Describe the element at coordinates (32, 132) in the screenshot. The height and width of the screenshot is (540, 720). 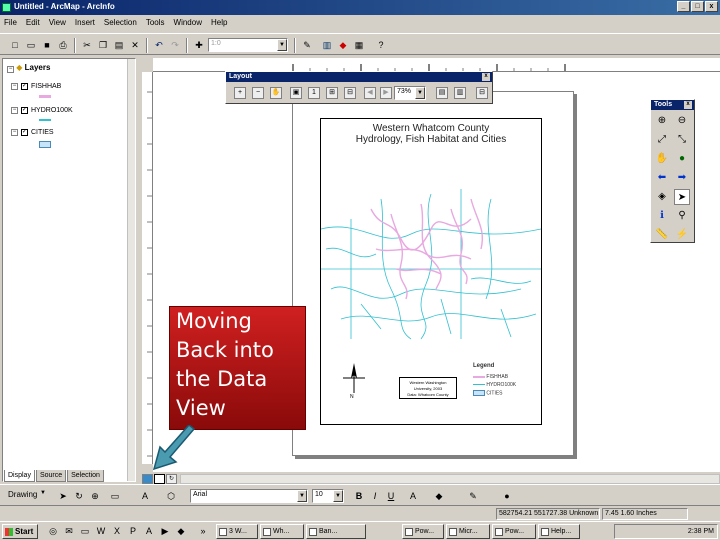
I see `layer-item-cities: − ✓ CITIES` at that location.